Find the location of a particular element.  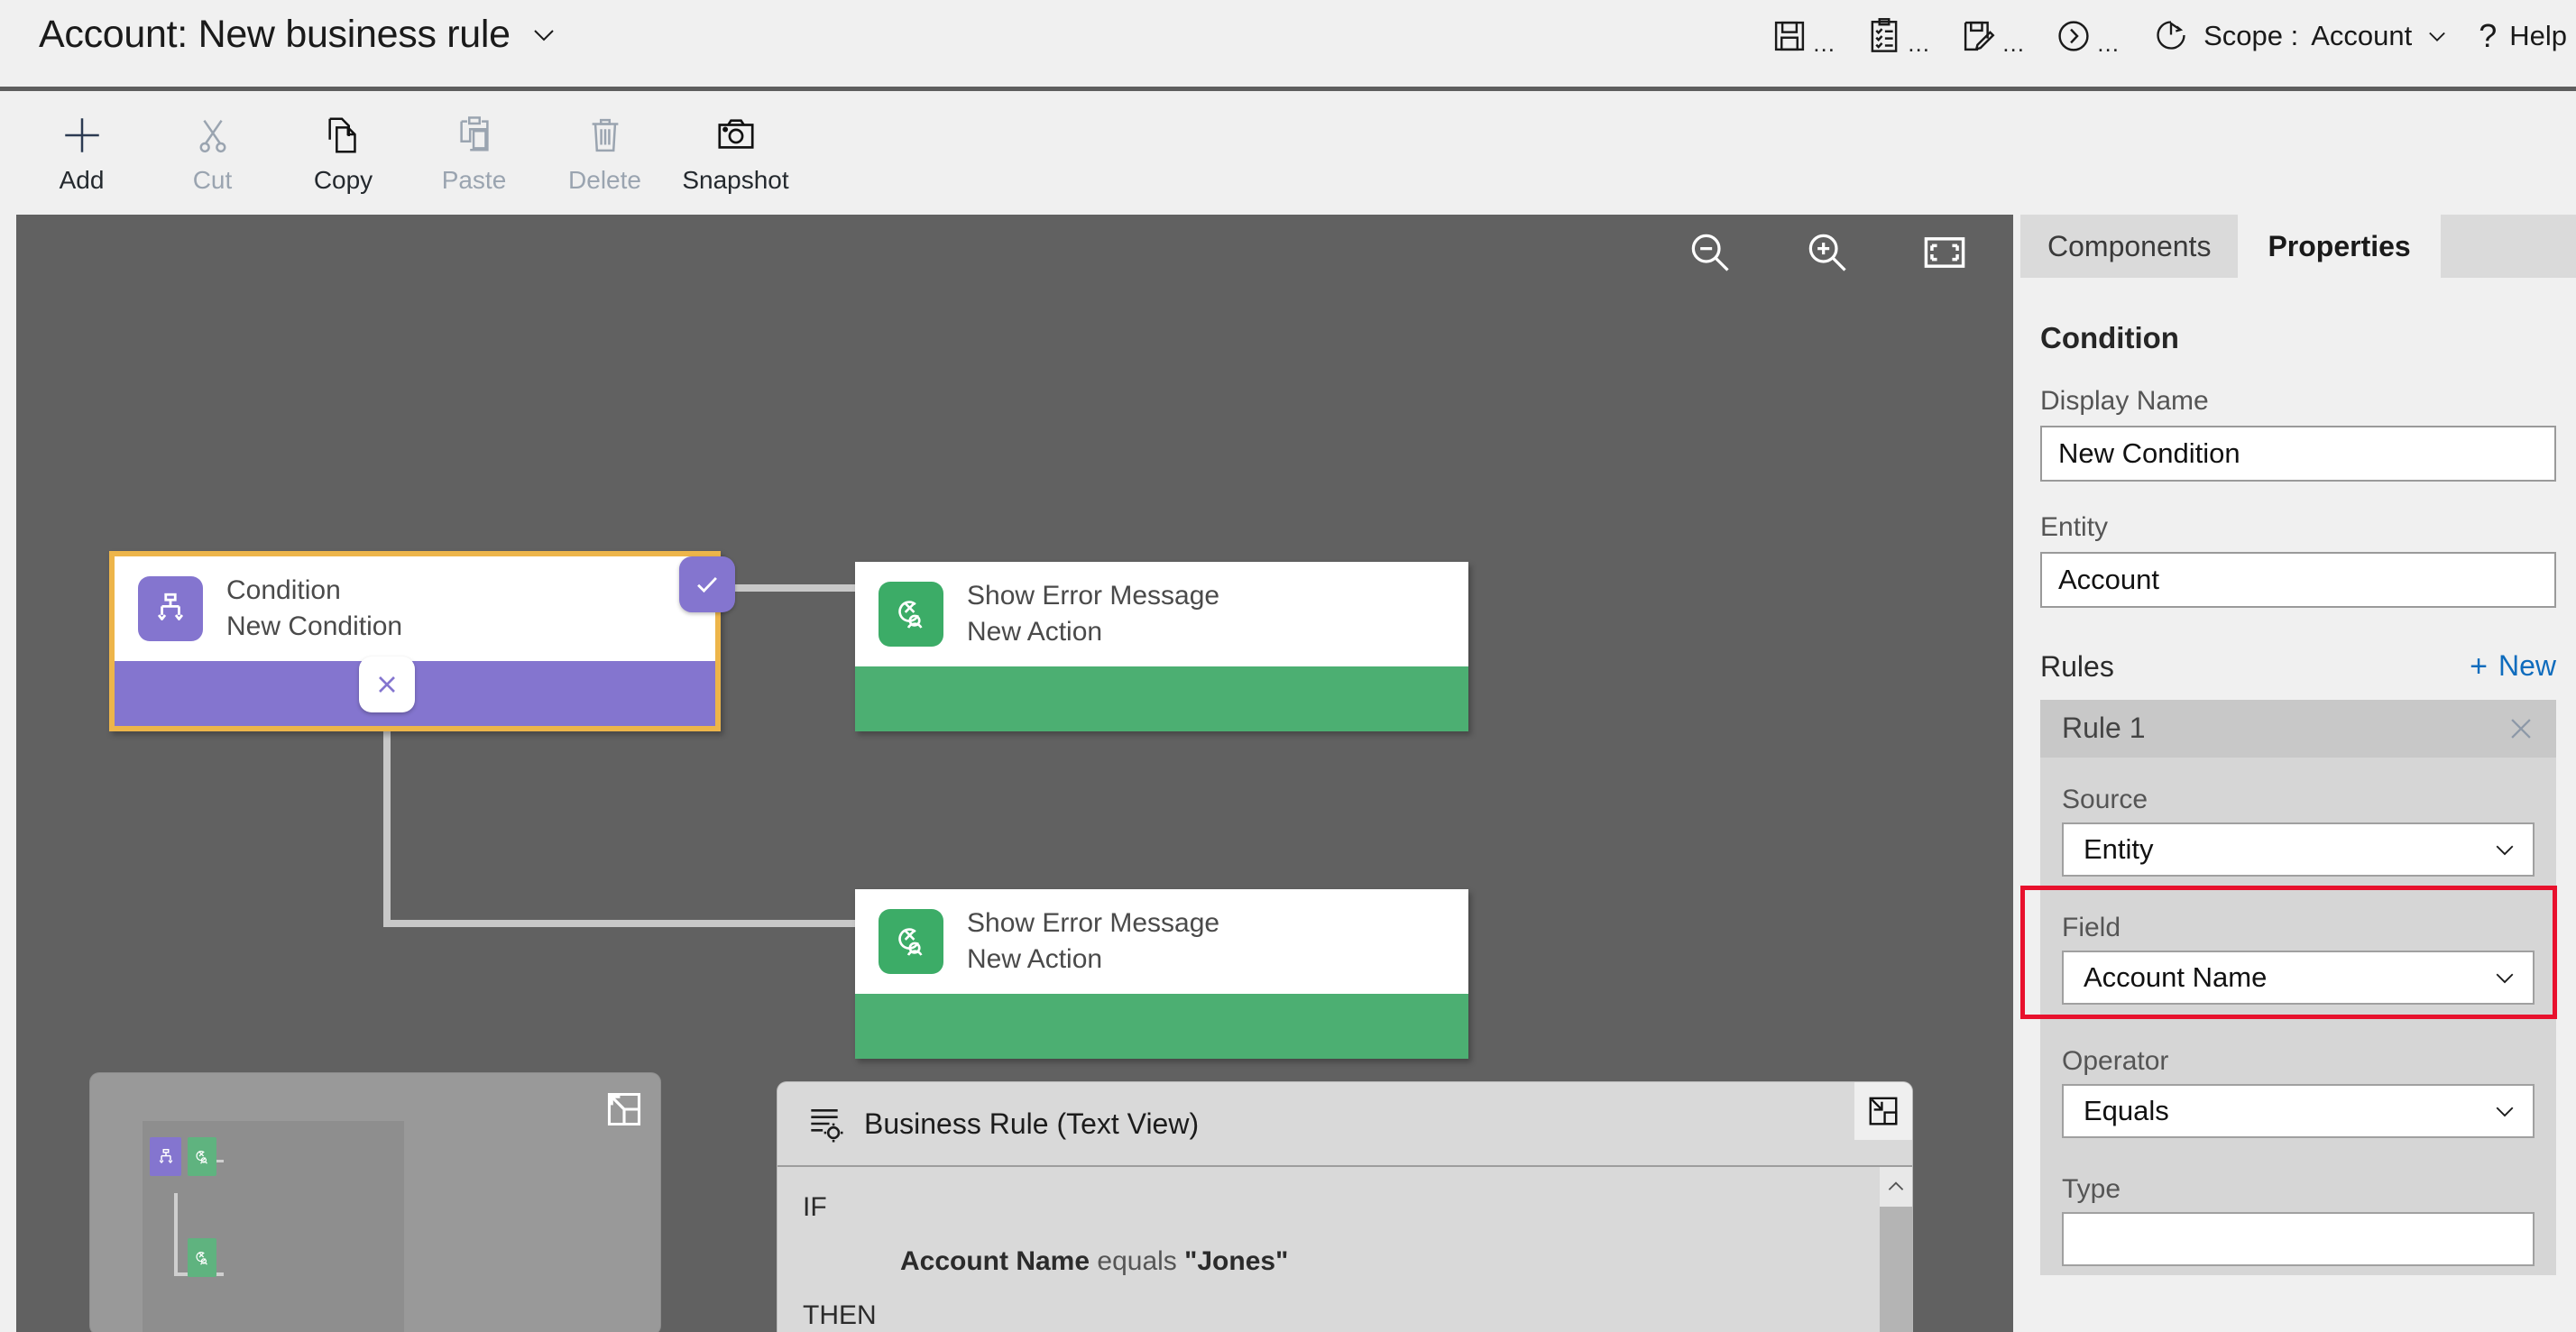

tab-properties: Properties is located at coordinates (2340, 246).